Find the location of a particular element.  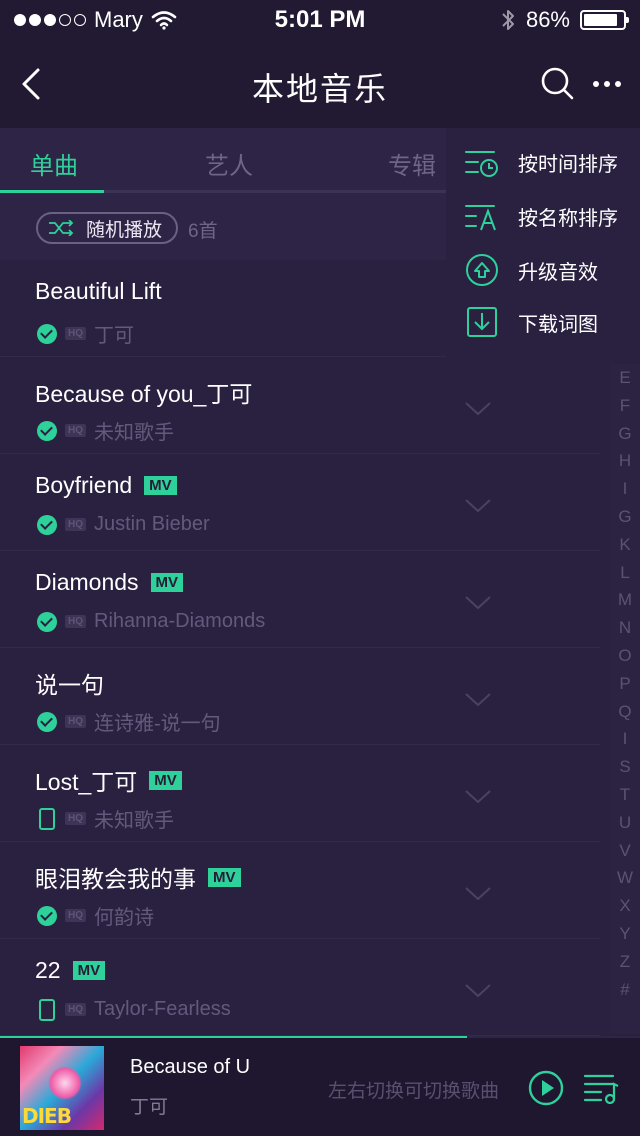

song-row: 22 MV HQ Taylor-Fearless is located at coordinates (300, 987).